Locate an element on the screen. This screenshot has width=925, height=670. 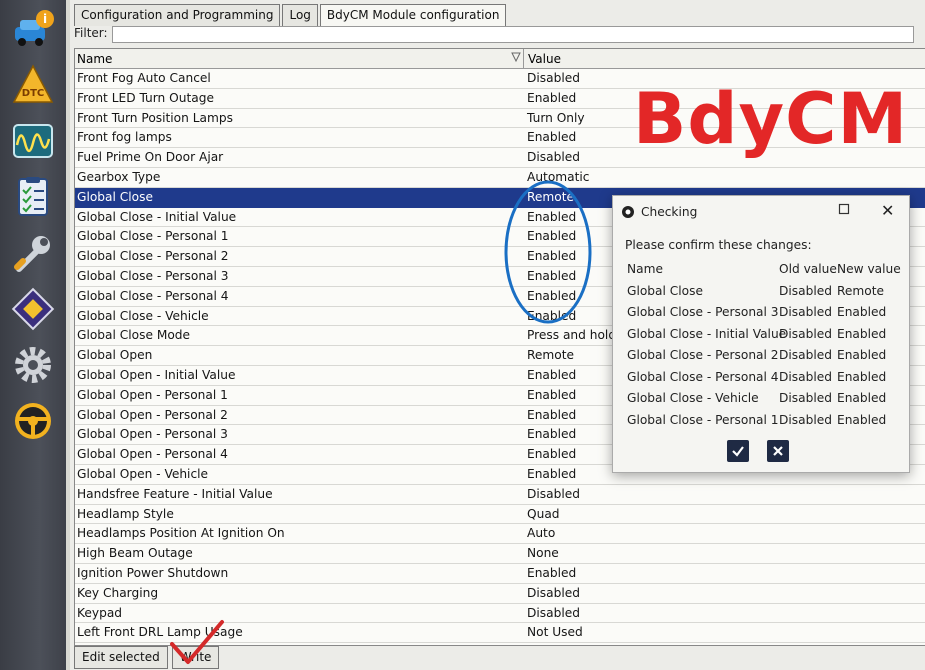
filter-bar: Filter: is located at coordinates (499, 34).